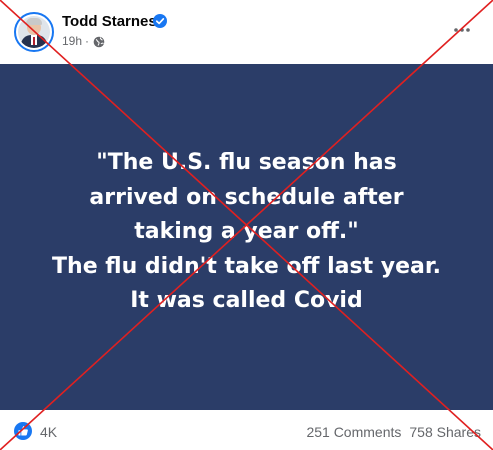 This screenshot has height=450, width=493. I want to click on avatar-photo, so click(34, 32).